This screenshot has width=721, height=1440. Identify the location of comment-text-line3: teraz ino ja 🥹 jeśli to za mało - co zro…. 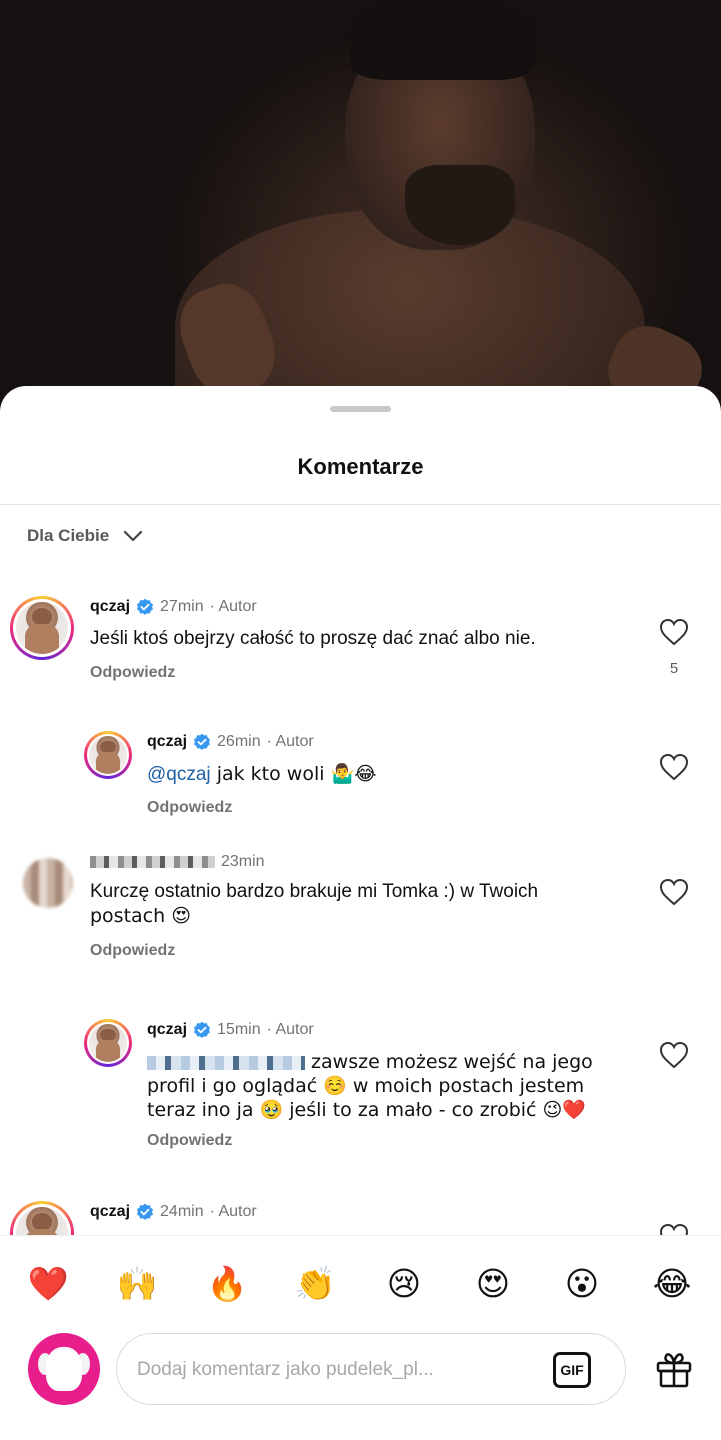
(366, 1110).